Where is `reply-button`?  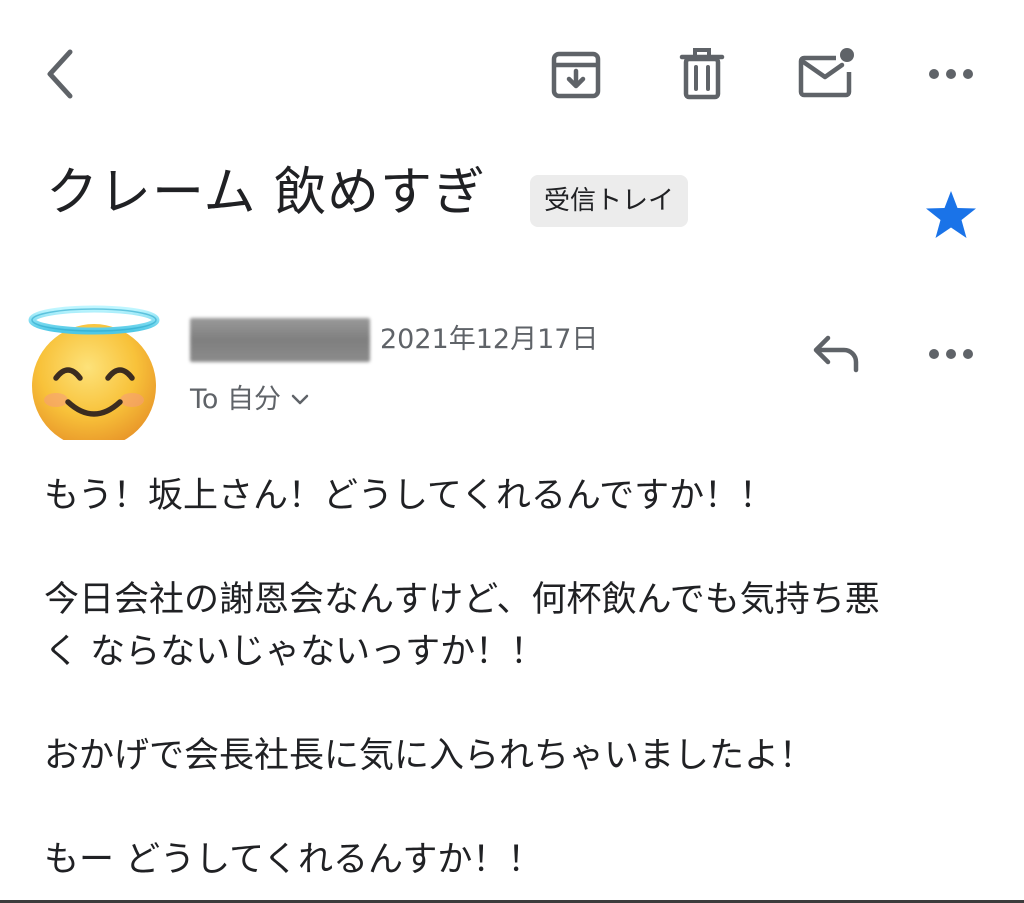
reply-button is located at coordinates (837, 354).